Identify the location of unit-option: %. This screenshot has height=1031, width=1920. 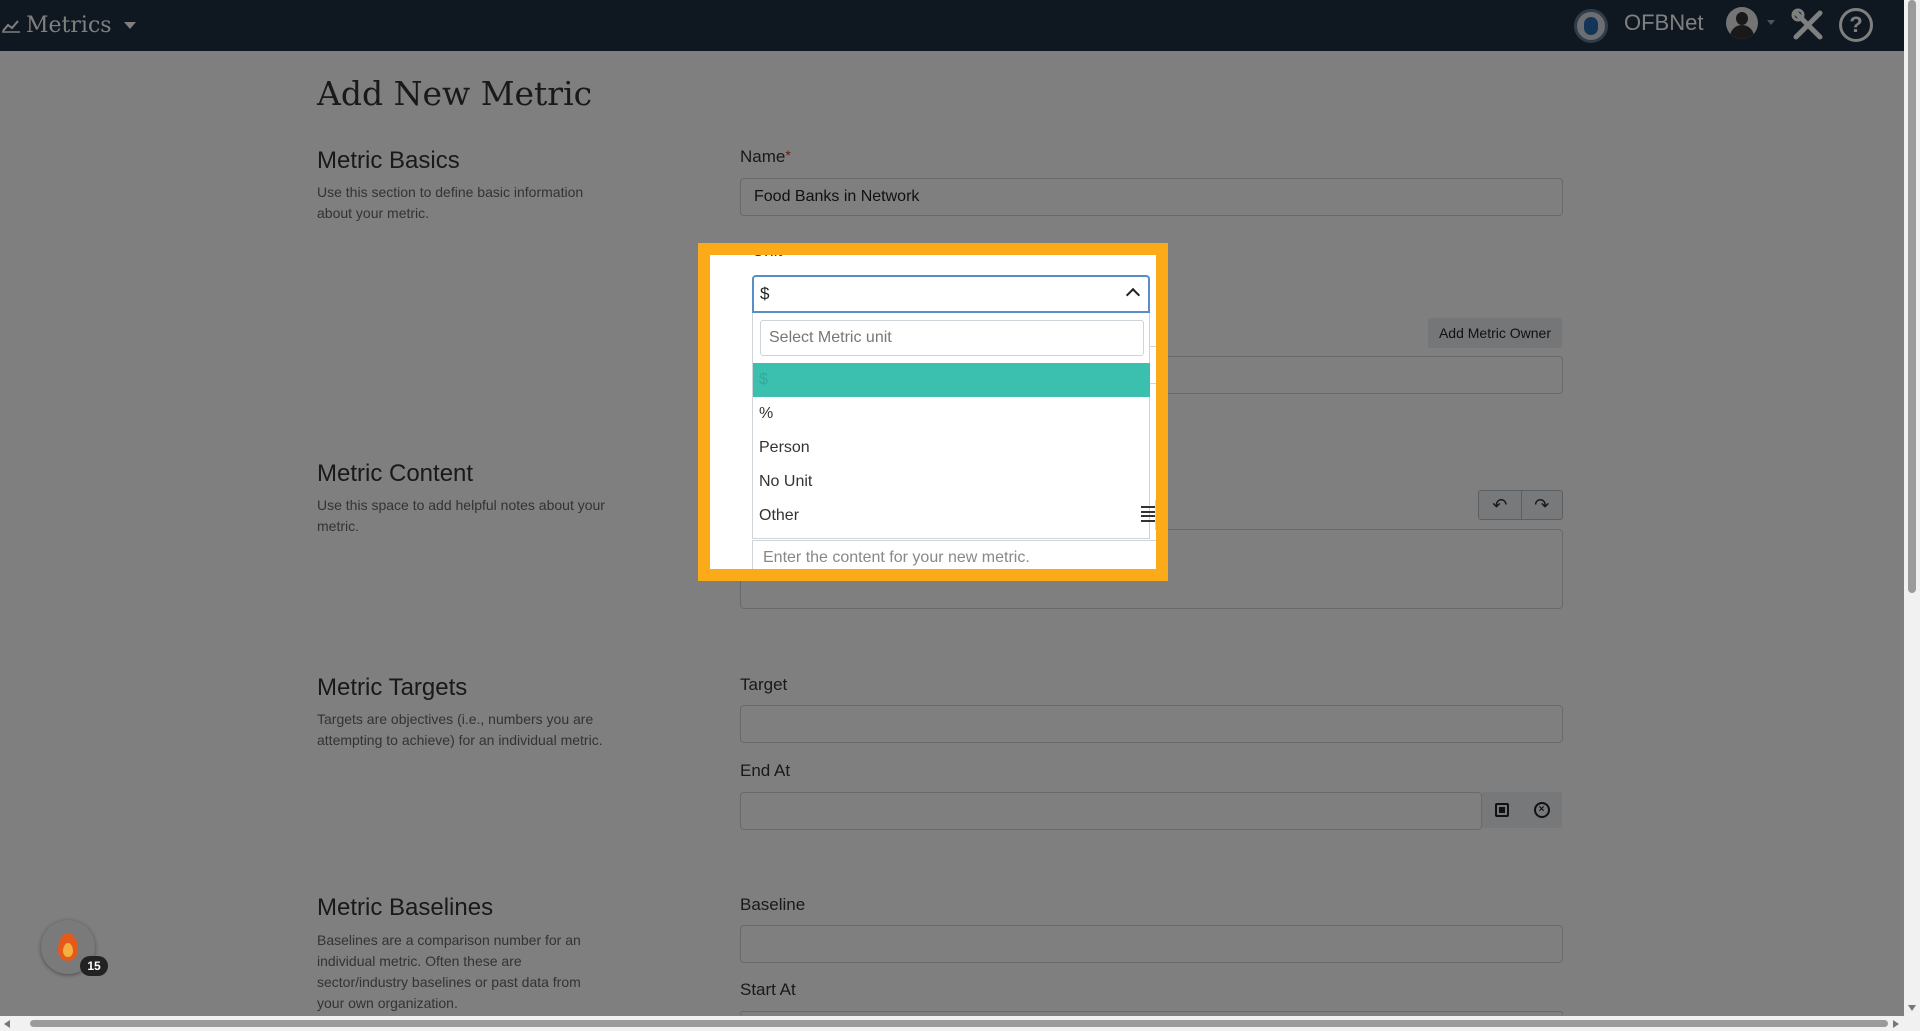
(951, 414).